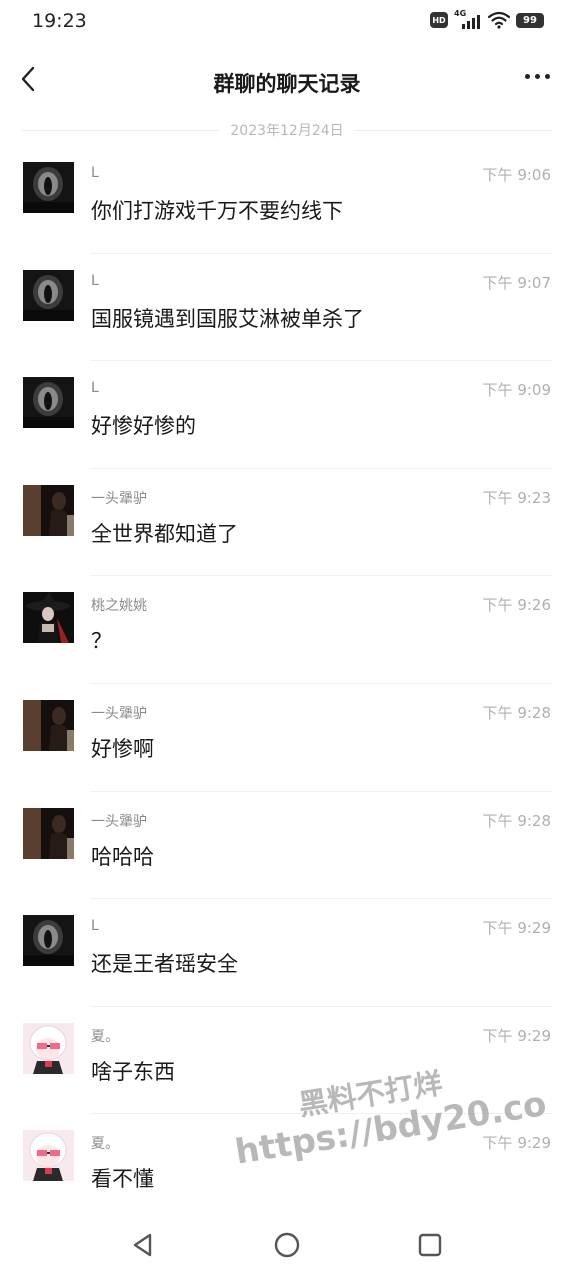  I want to click on message-content: 好惨好惨的, so click(143, 426).